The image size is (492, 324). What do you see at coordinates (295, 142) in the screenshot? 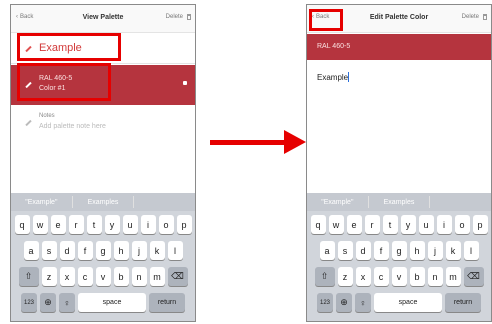
I see `arrow-head` at bounding box center [295, 142].